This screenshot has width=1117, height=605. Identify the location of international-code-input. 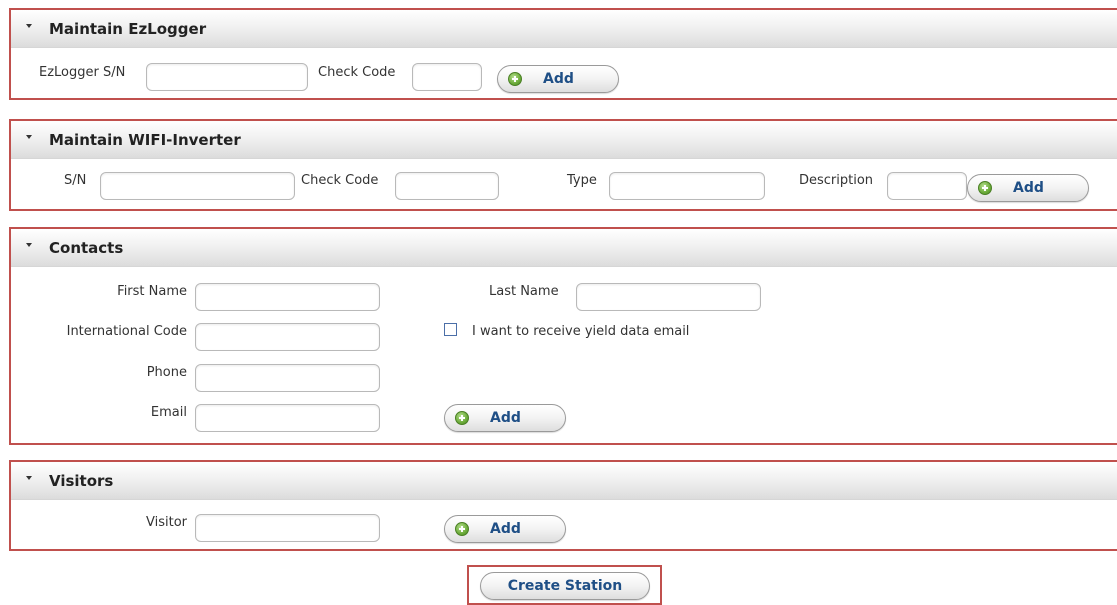
(287, 337).